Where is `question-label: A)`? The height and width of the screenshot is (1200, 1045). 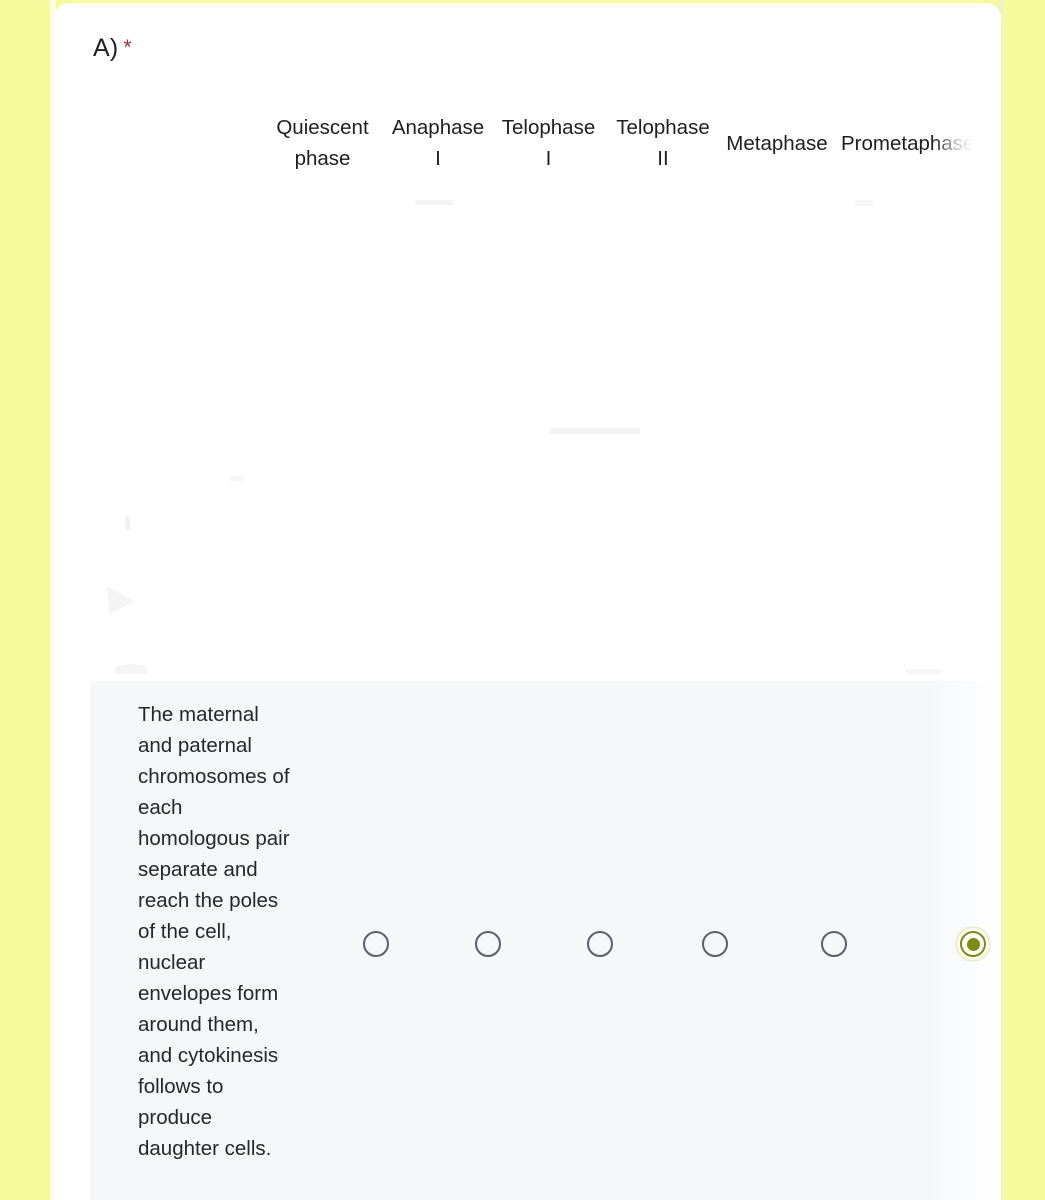 question-label: A) is located at coordinates (106, 48).